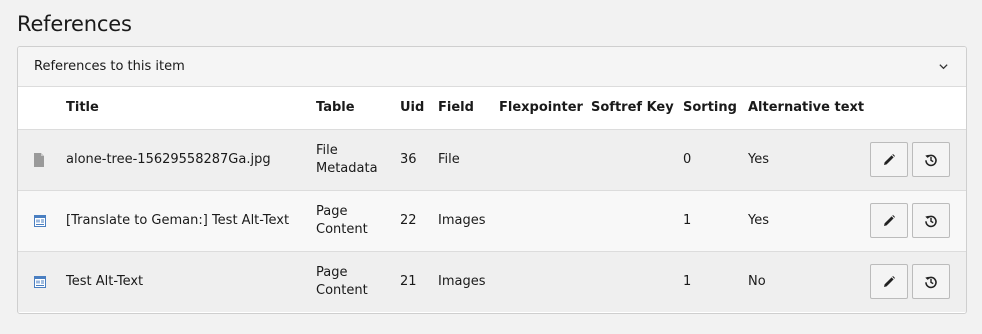  I want to click on file-icon, so click(46, 159).